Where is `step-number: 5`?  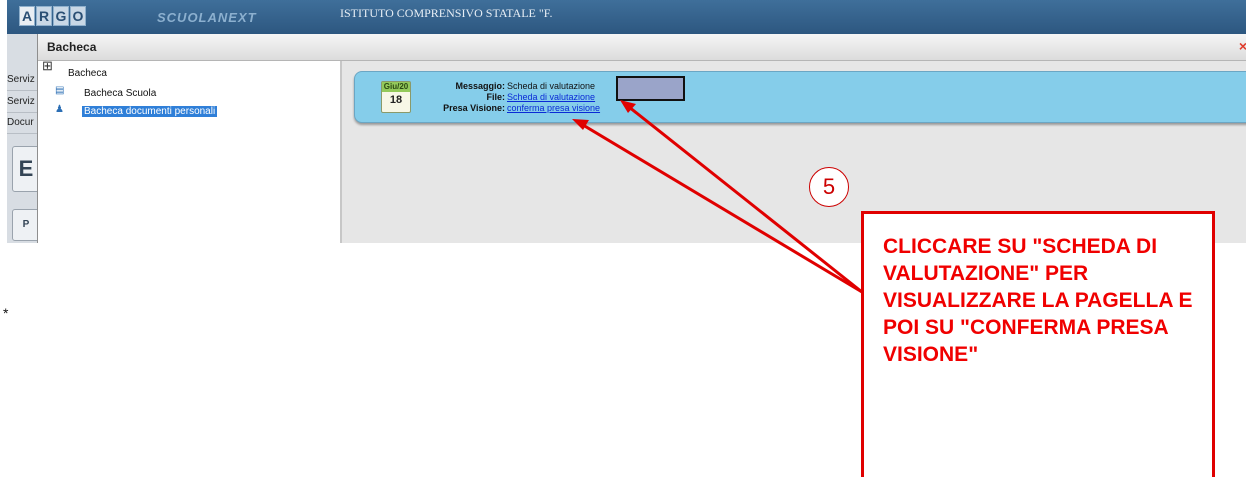
step-number: 5 is located at coordinates (829, 187).